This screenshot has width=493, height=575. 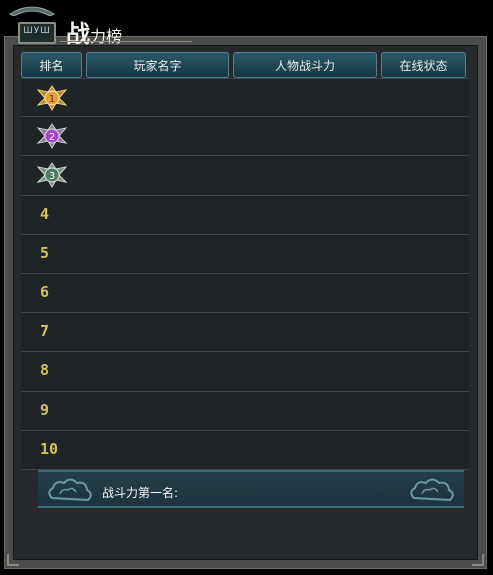 I want to click on silver-medal-icon: 3, so click(x=52, y=175).